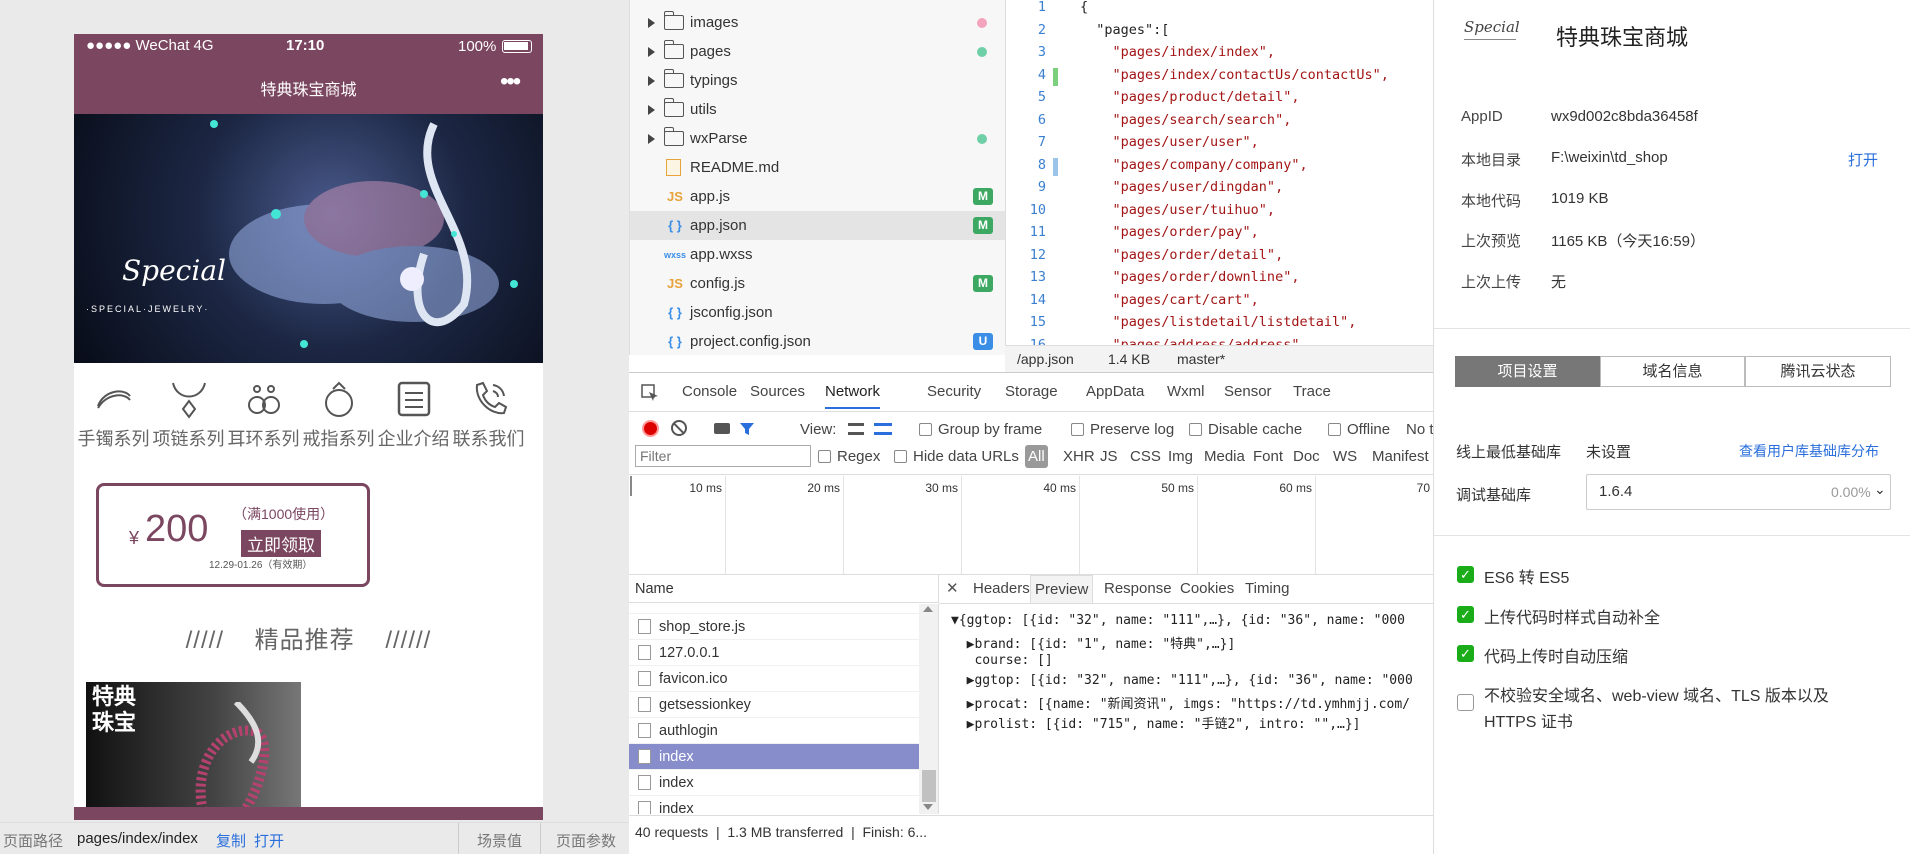 Image resolution: width=1910 pixels, height=854 pixels. I want to click on tab-console: Console, so click(709, 391).